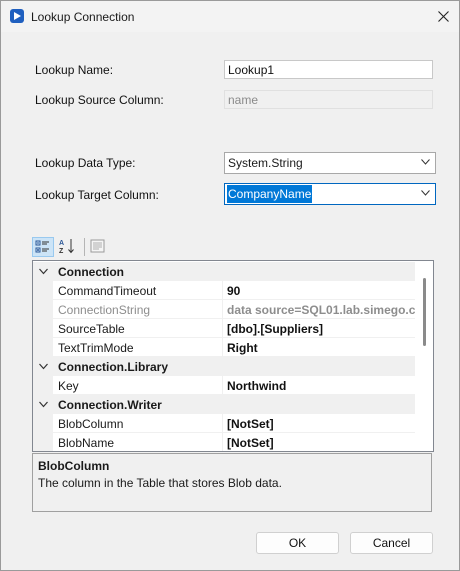 The width and height of the screenshot is (460, 571). I want to click on category-row-connection: Connection, so click(224, 271).